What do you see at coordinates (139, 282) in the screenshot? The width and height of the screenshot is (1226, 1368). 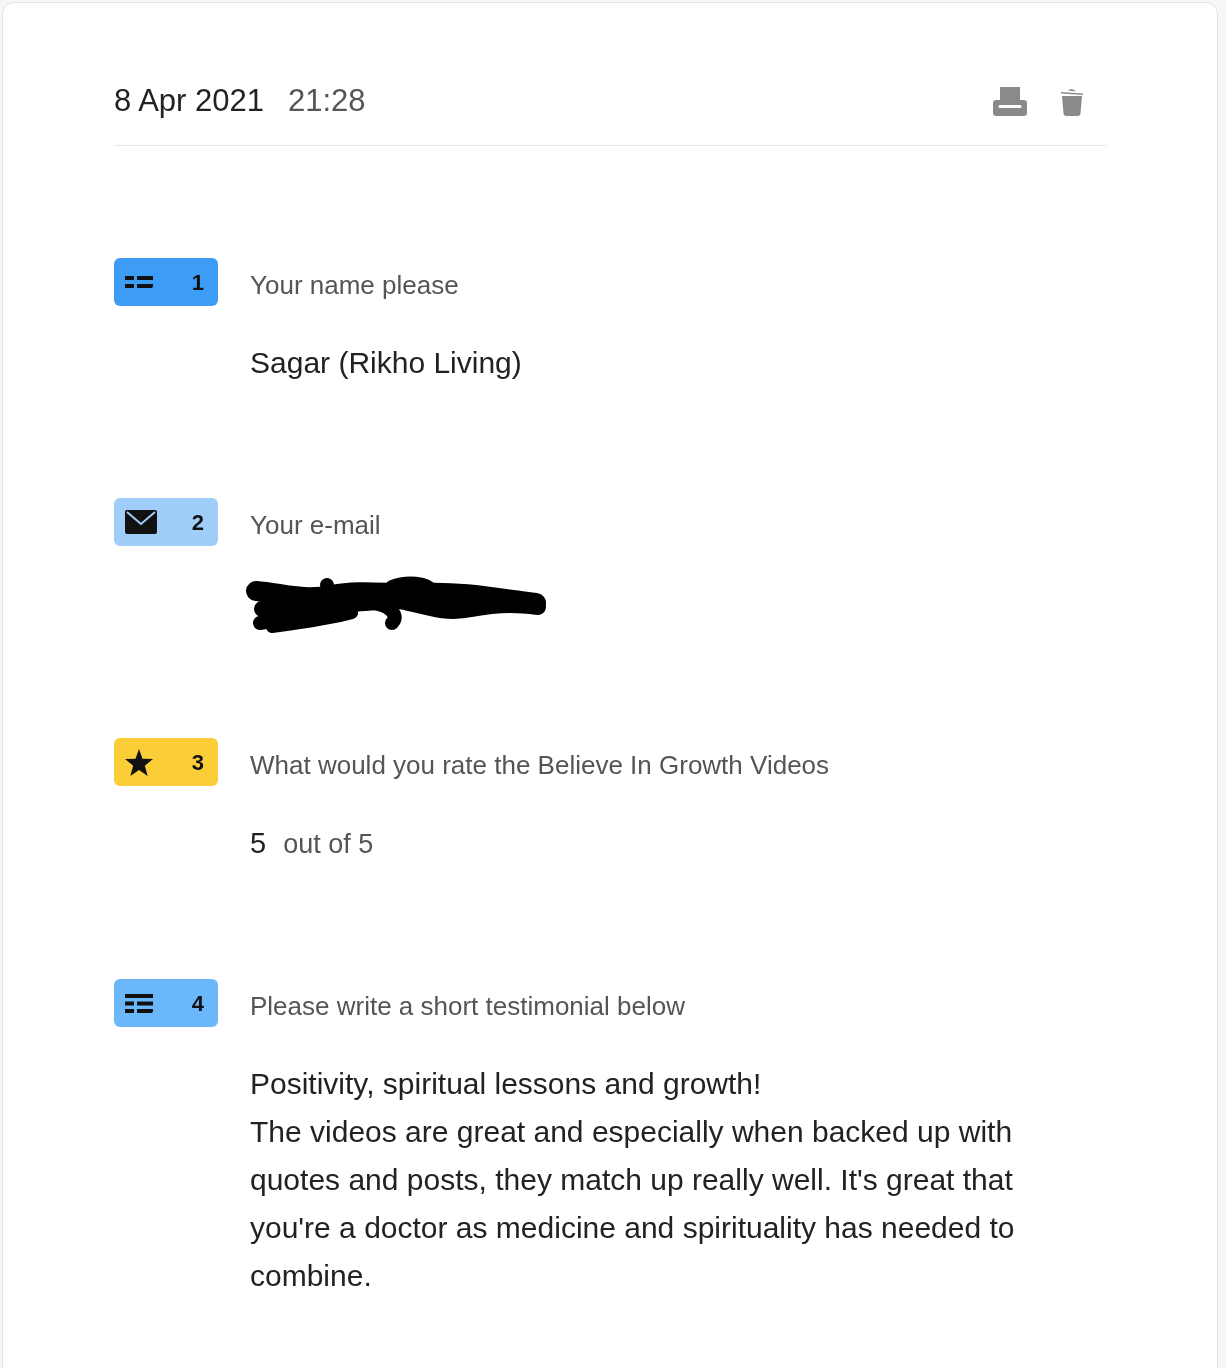 I see `short-text-icon` at bounding box center [139, 282].